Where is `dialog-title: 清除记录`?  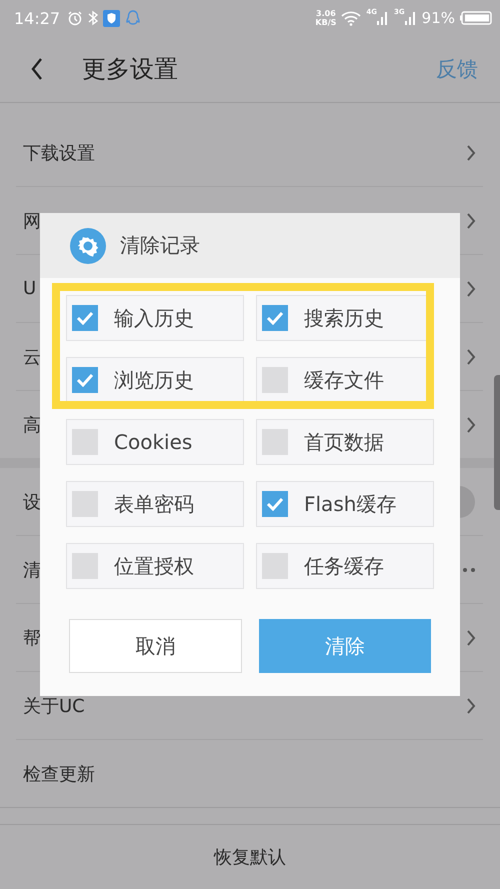
dialog-title: 清除记录 is located at coordinates (160, 245).